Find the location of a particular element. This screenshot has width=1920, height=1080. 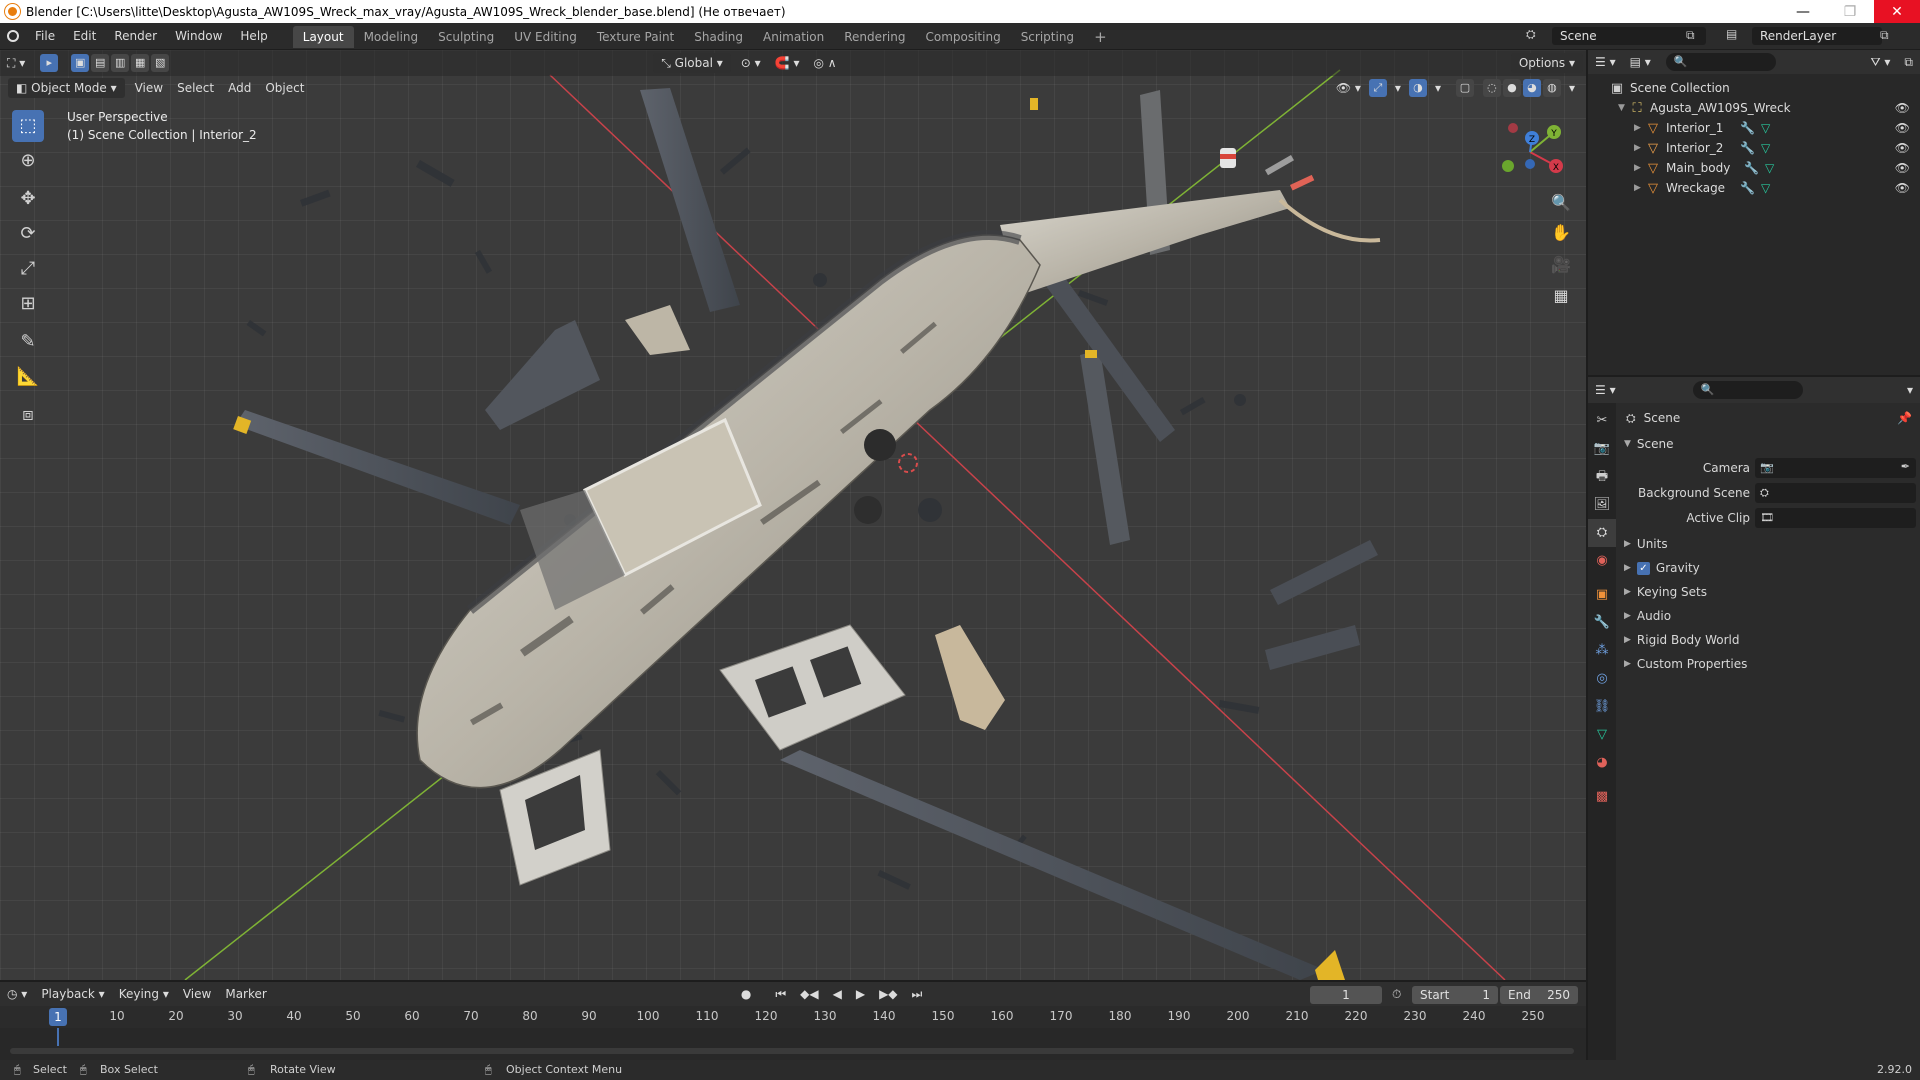

background-scene-field: ⛭ is located at coordinates (1835, 493).